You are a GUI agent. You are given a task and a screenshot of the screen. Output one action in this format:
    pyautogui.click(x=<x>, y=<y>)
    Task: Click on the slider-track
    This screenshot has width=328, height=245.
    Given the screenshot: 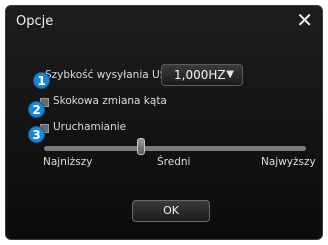 What is the action you would take?
    pyautogui.click(x=175, y=148)
    